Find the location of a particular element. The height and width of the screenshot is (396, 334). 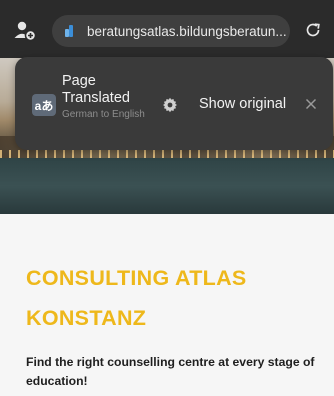

show-original-button: Show original is located at coordinates (242, 104).